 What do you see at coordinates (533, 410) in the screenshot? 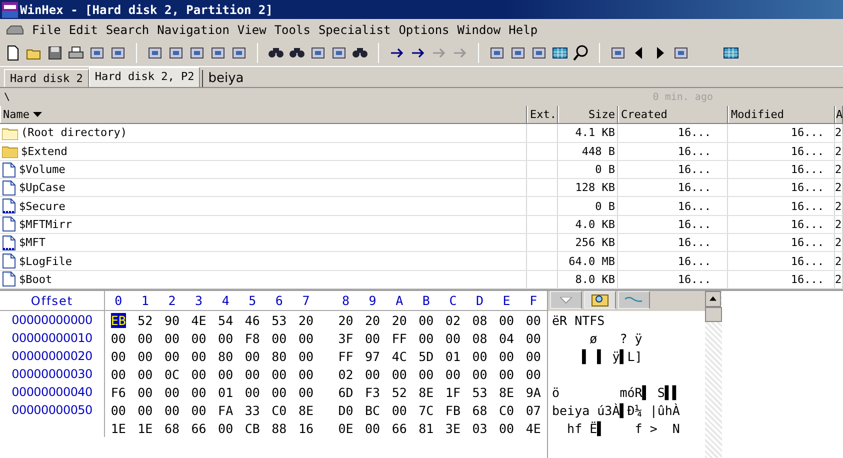
I see `hex-byte: 07` at bounding box center [533, 410].